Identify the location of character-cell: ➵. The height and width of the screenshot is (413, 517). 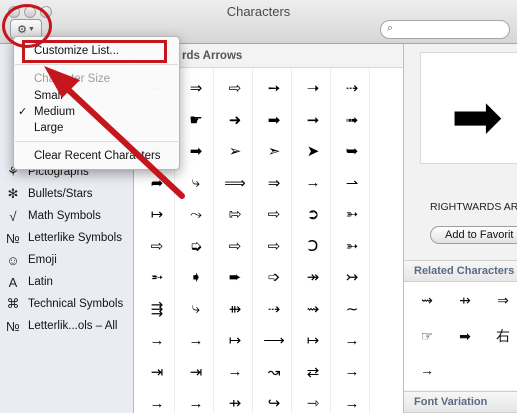
(157, 277).